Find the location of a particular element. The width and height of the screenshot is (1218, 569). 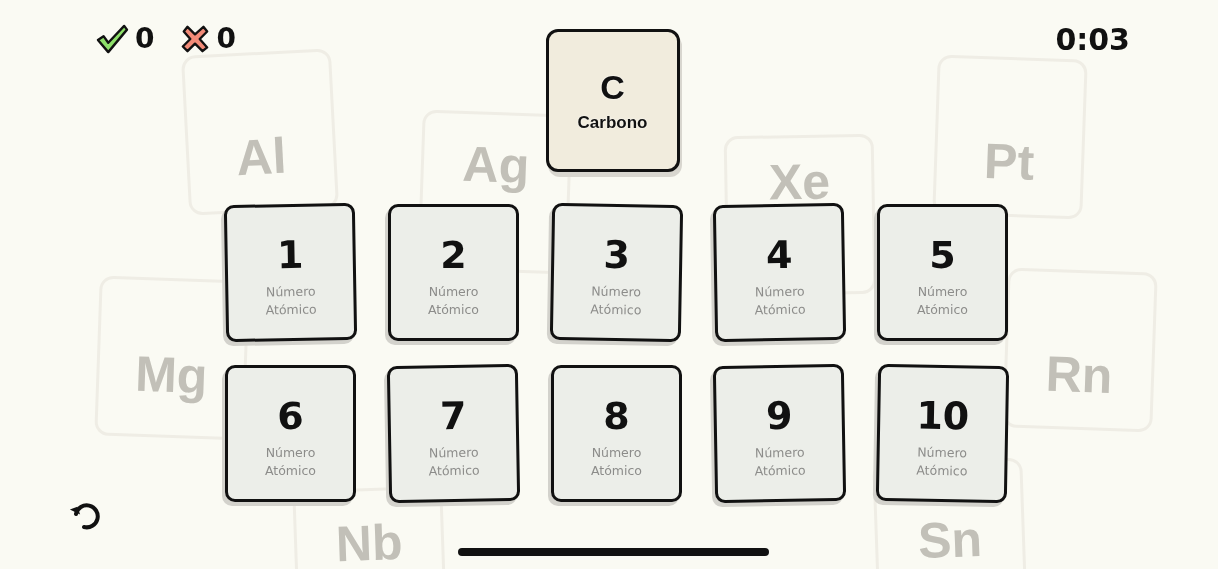

timer: 0:03 is located at coordinates (1092, 39).